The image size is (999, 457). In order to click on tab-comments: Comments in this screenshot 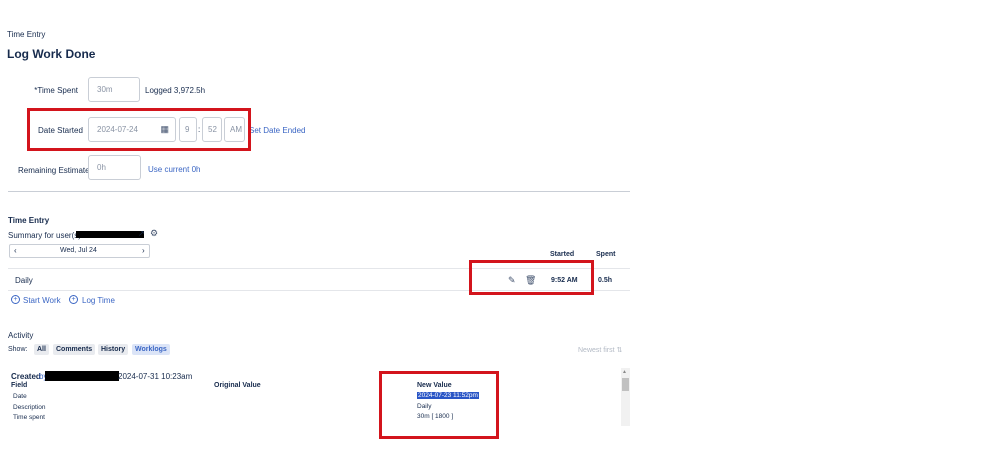, I will do `click(74, 349)`.